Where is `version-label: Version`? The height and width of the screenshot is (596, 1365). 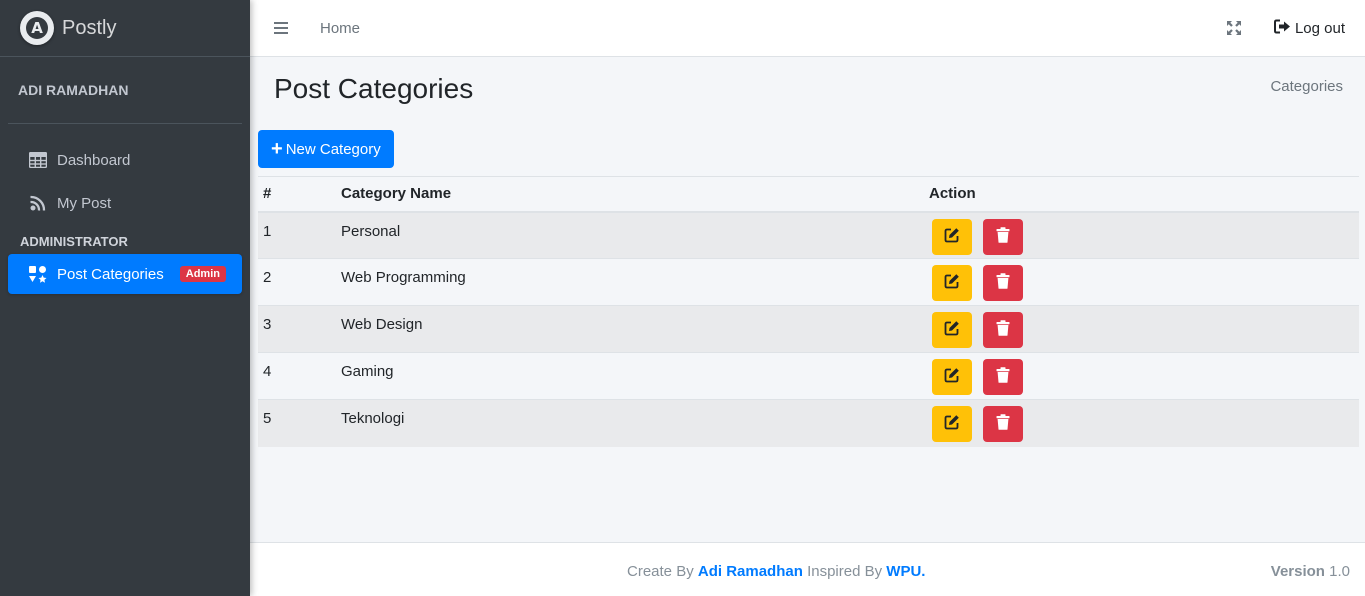
version-label: Version is located at coordinates (1297, 571).